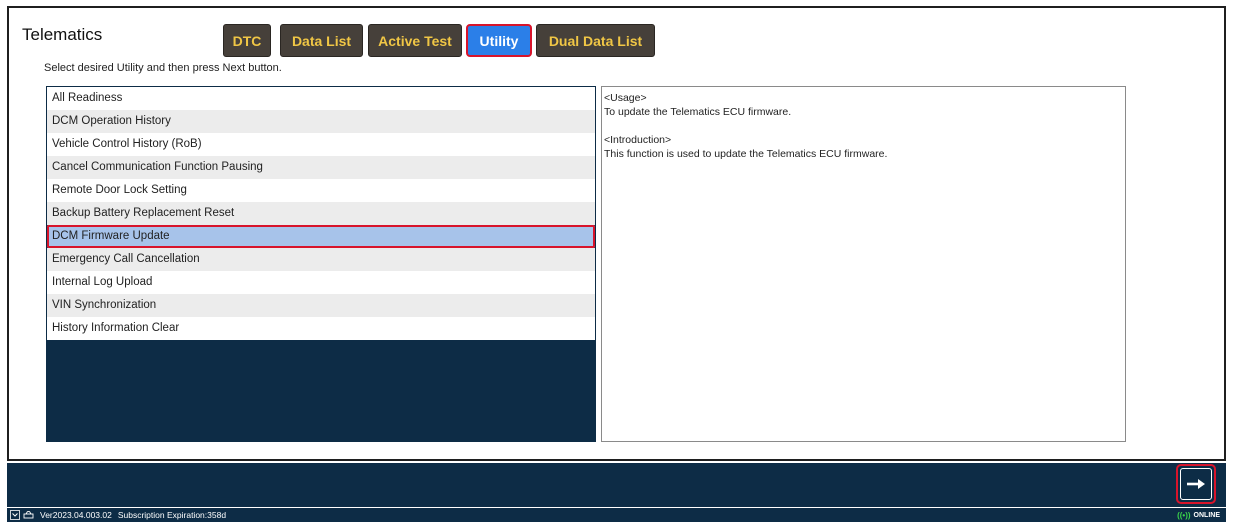 The image size is (1233, 522). What do you see at coordinates (15, 515) in the screenshot?
I see `collapse-icon` at bounding box center [15, 515].